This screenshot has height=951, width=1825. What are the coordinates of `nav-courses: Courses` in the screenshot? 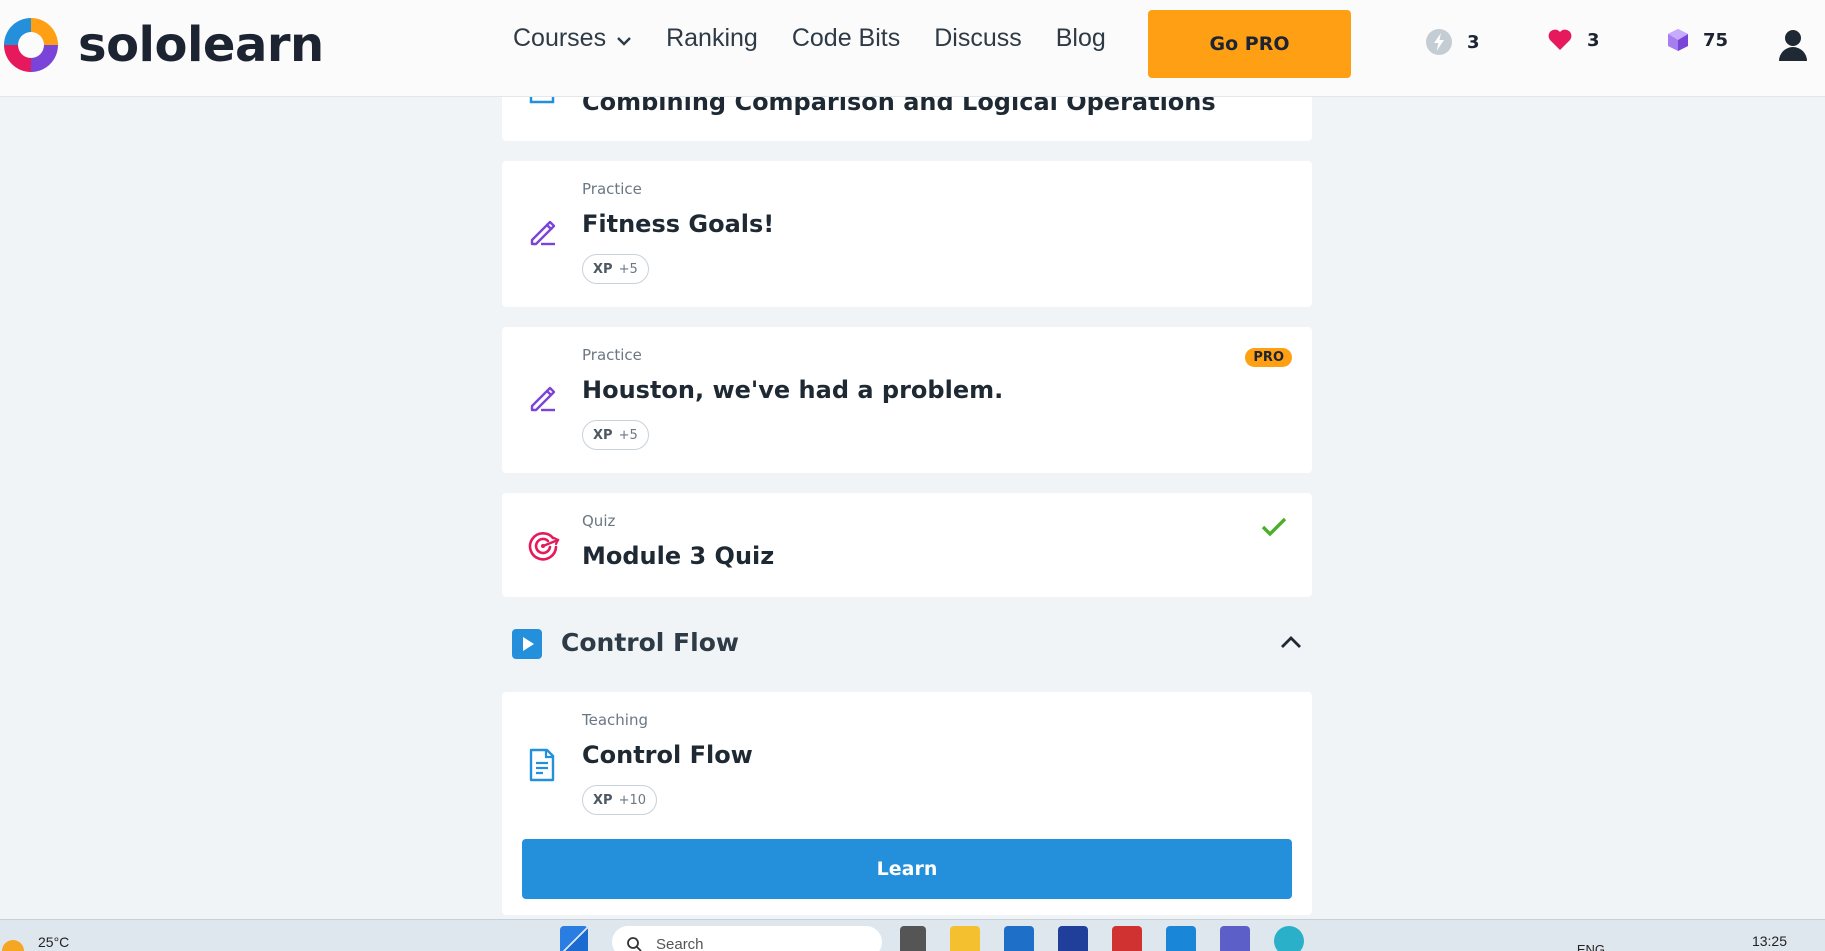 It's located at (572, 38).